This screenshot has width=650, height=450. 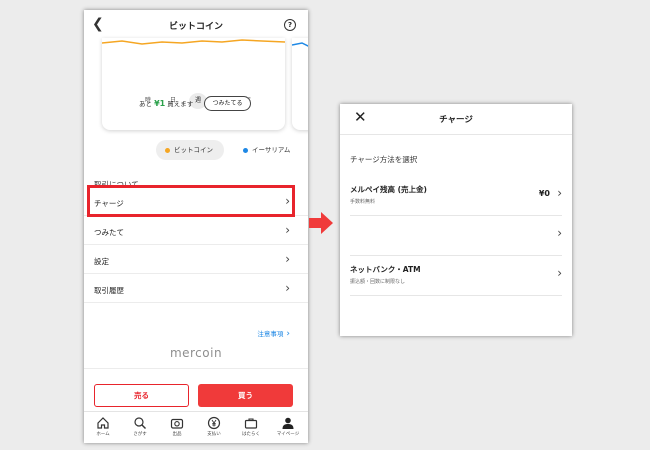 I want to click on search-icon, so click(x=140, y=423).